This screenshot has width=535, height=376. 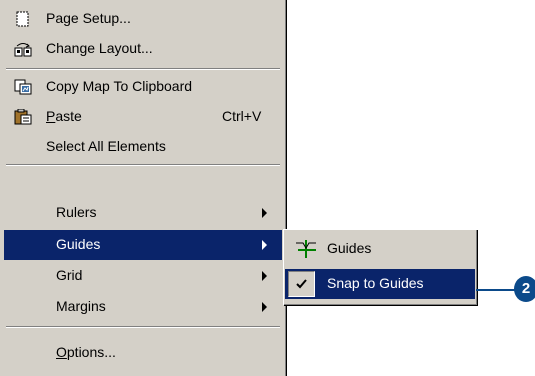 I want to click on menu-item-label: Guides, so click(x=78, y=244).